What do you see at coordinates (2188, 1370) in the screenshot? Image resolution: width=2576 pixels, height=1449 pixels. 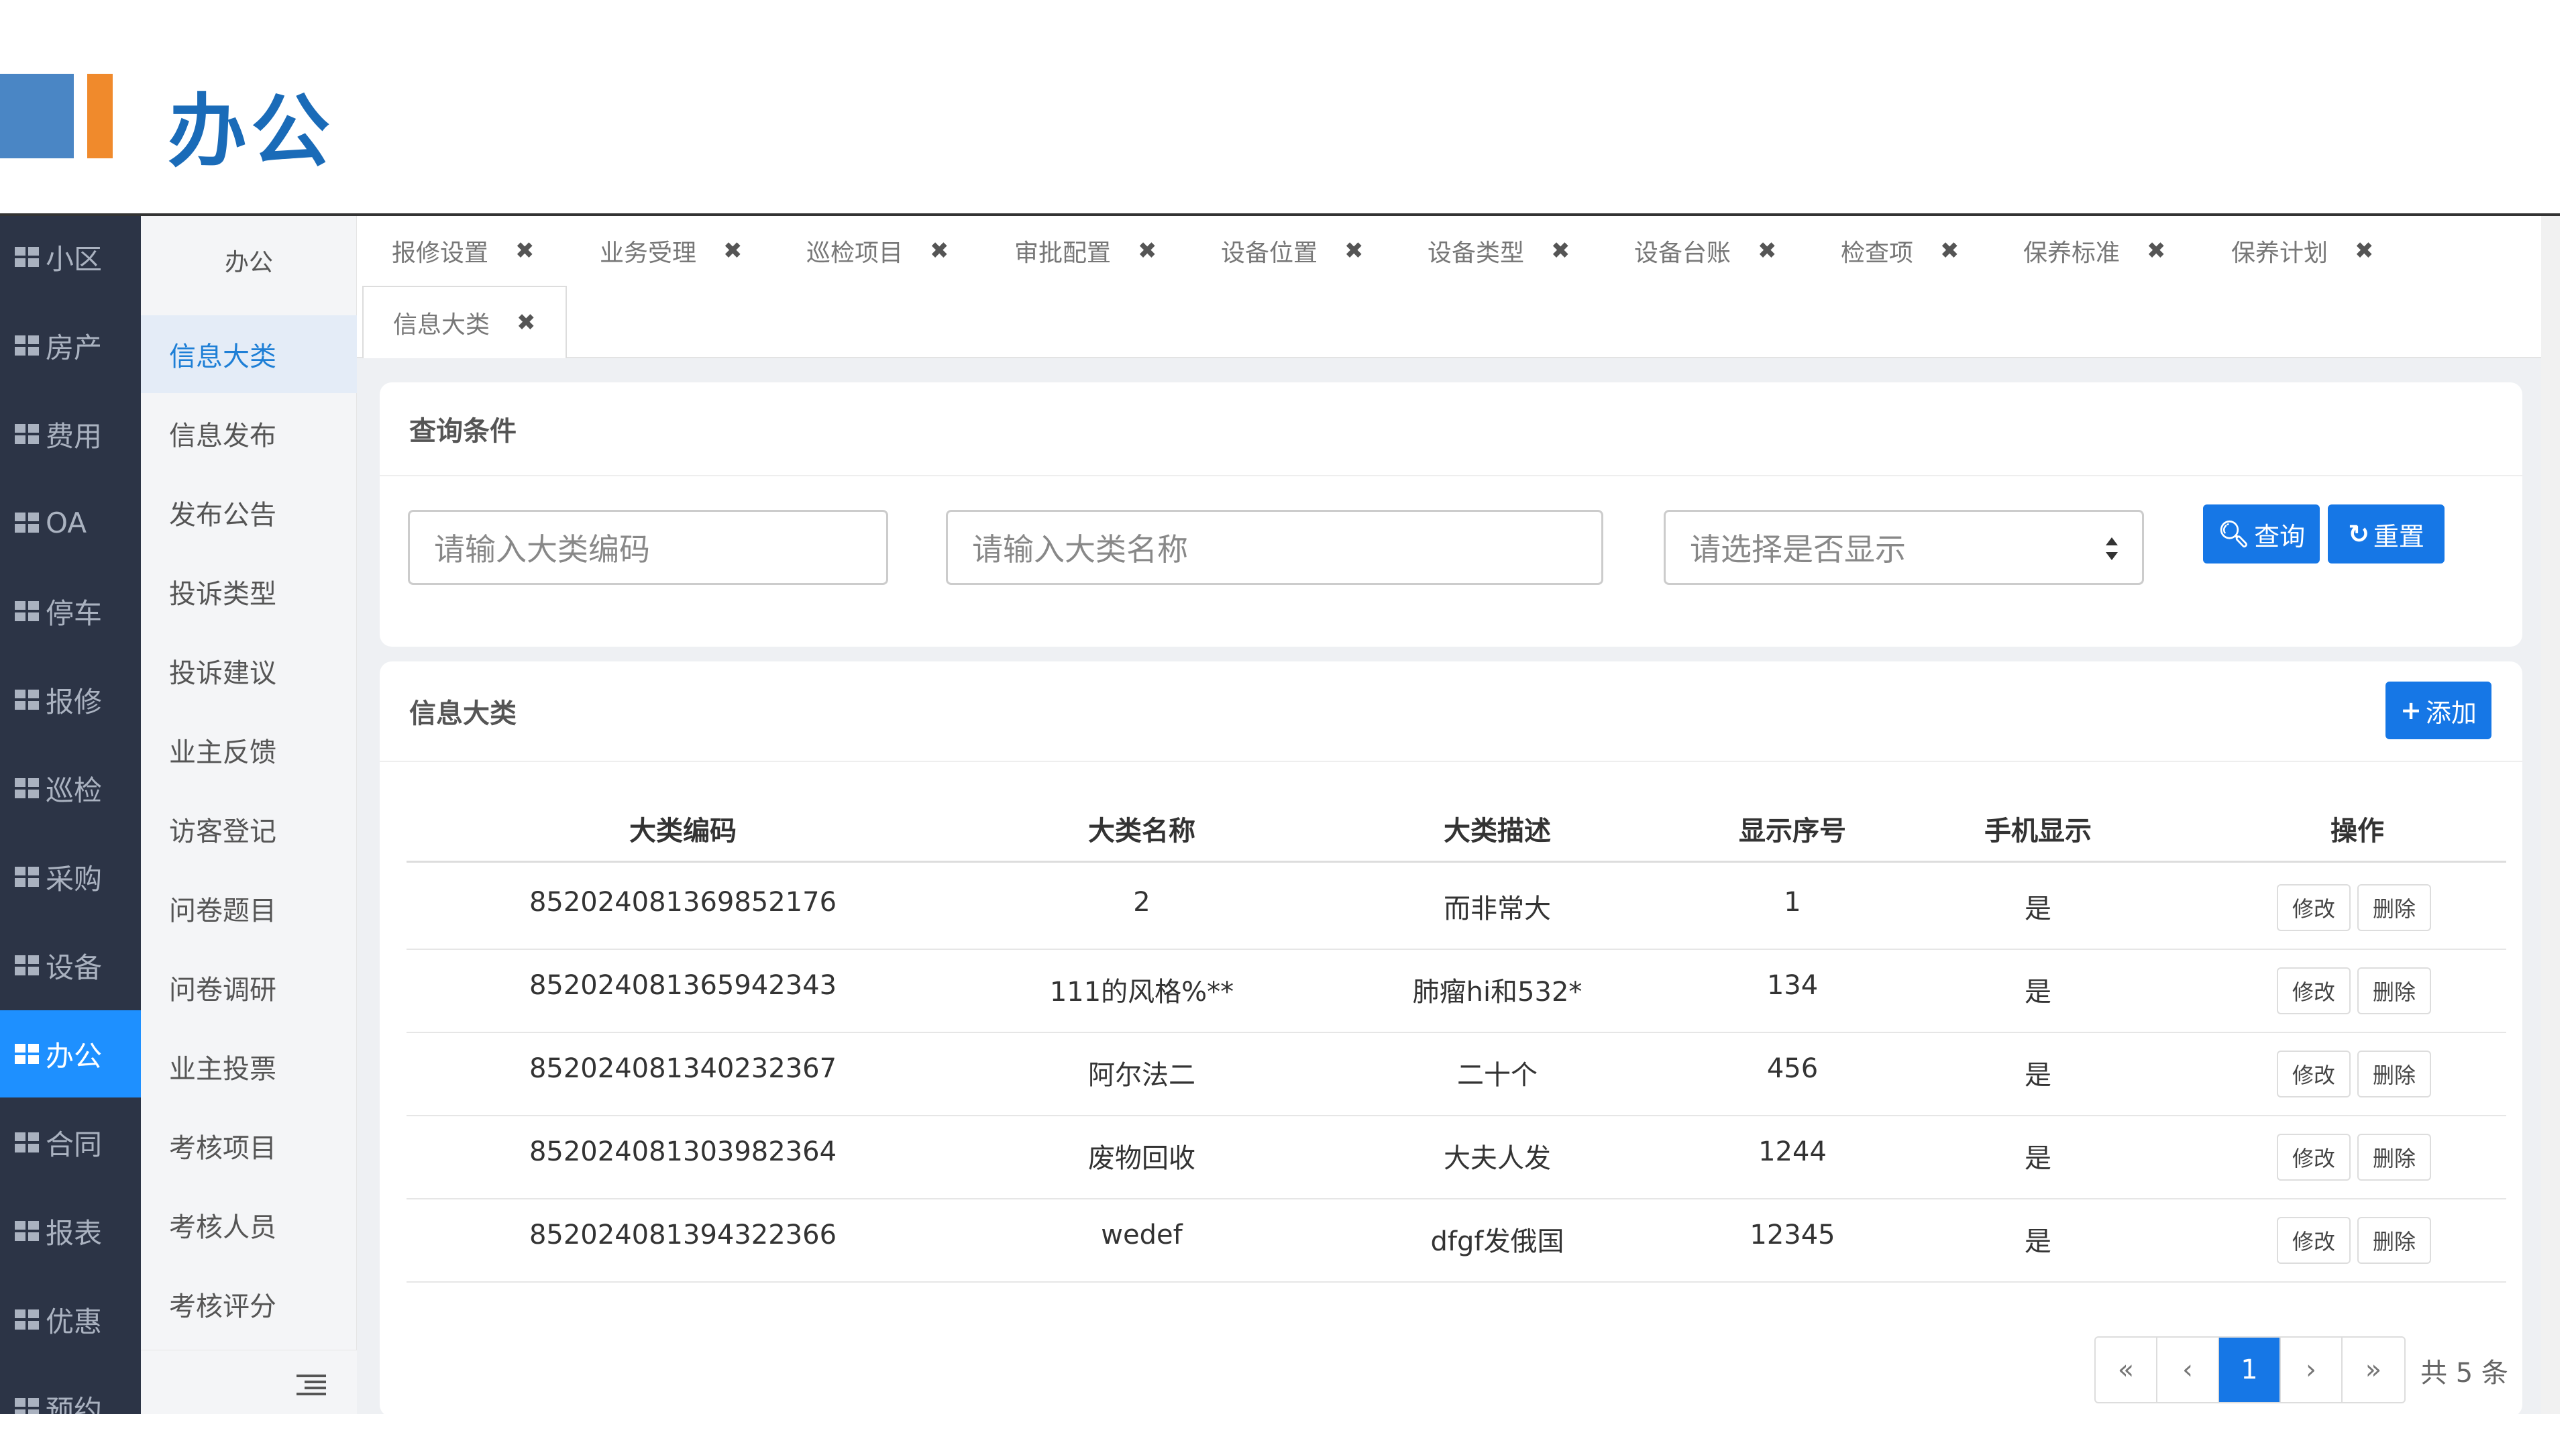 I see `prev-page-button: ‹` at bounding box center [2188, 1370].